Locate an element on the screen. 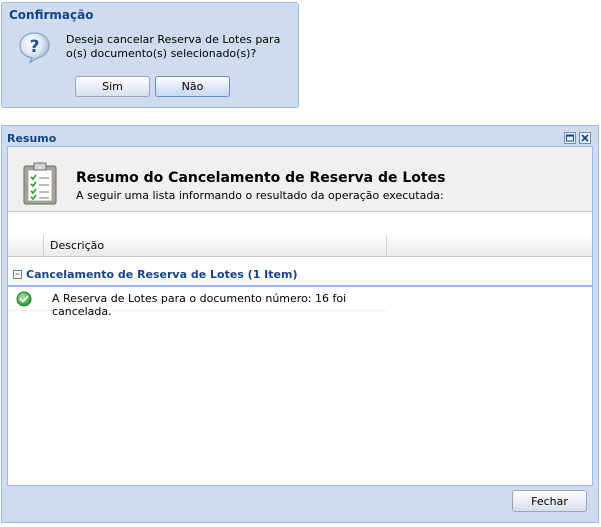 This screenshot has height=527, width=601. no-button: Não is located at coordinates (192, 86).